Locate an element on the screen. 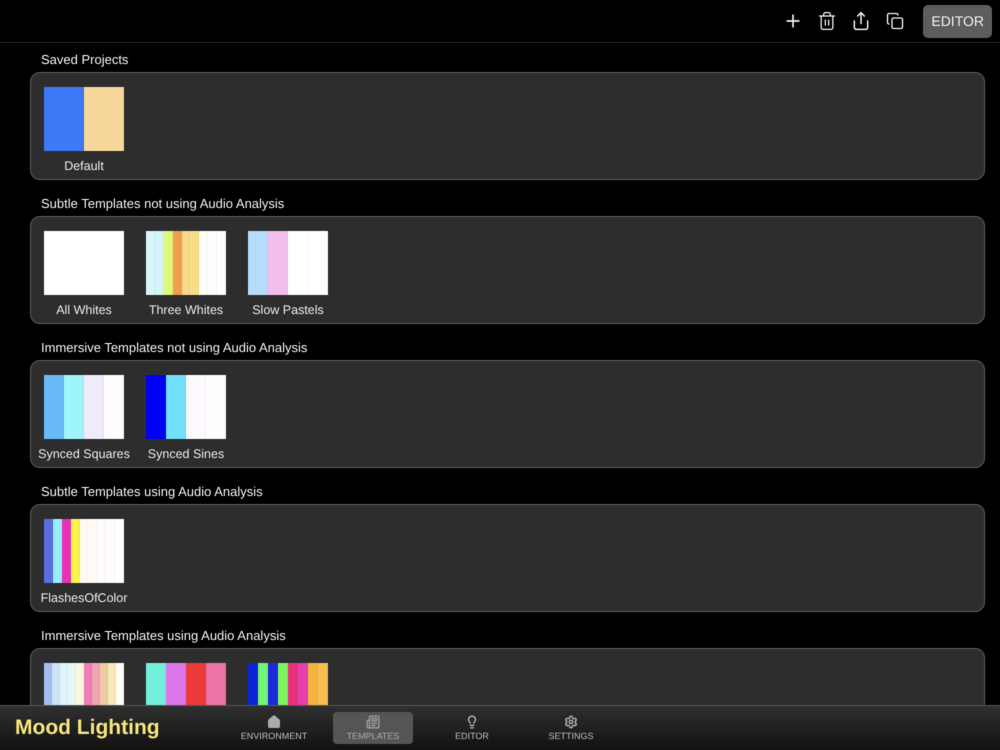  template-name: Synced Sines is located at coordinates (186, 454).